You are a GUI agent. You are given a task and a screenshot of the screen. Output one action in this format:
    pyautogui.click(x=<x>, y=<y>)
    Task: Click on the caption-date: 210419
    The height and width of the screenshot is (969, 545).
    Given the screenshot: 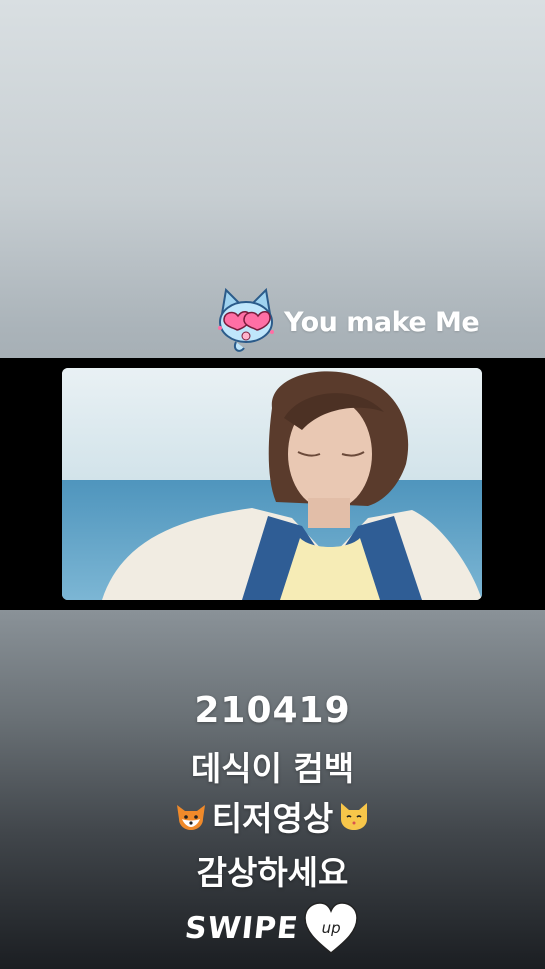 What is the action you would take?
    pyautogui.click(x=272, y=710)
    